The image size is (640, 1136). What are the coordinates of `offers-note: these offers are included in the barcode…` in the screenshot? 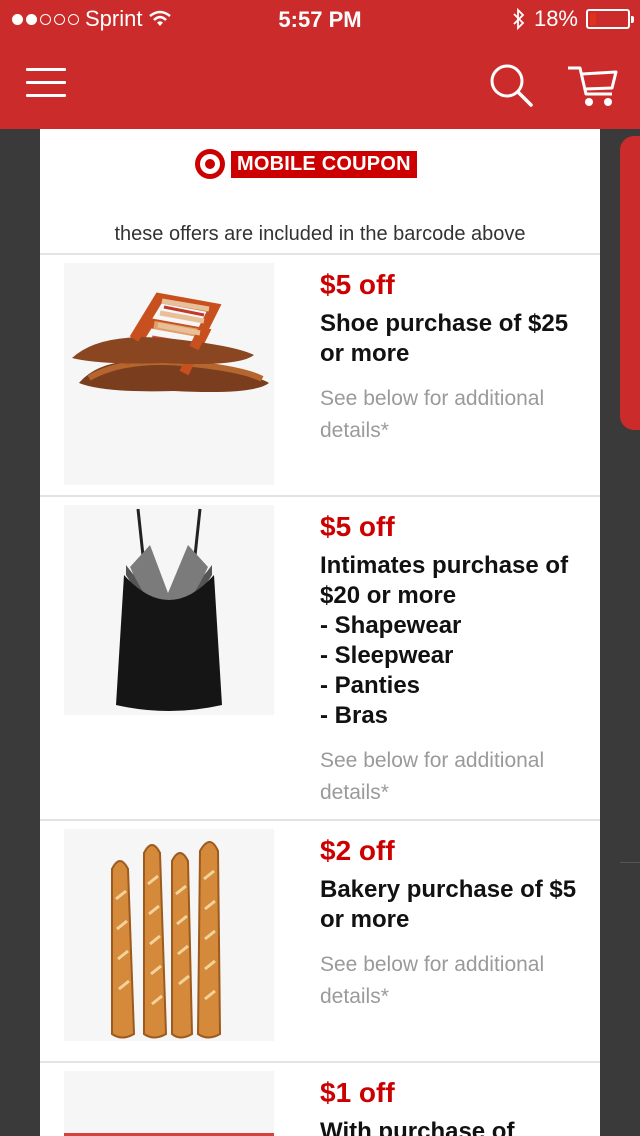 It's located at (320, 234).